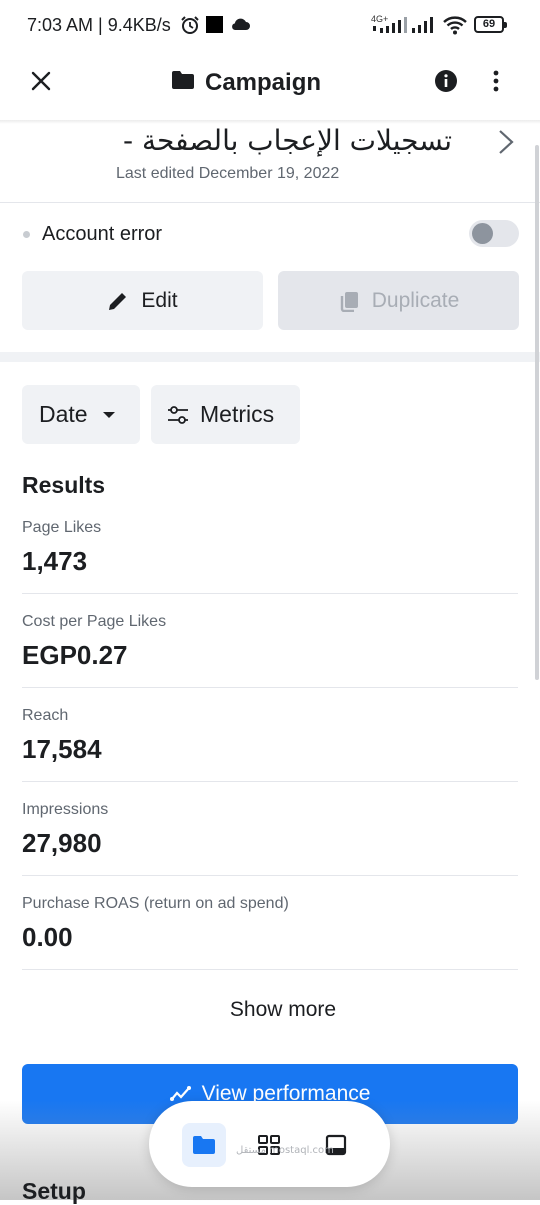 The width and height of the screenshot is (540, 1205). I want to click on metrics-button: Metrics, so click(225, 414).